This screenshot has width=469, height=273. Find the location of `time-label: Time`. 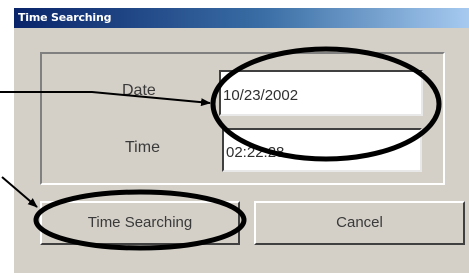

time-label: Time is located at coordinates (142, 147).